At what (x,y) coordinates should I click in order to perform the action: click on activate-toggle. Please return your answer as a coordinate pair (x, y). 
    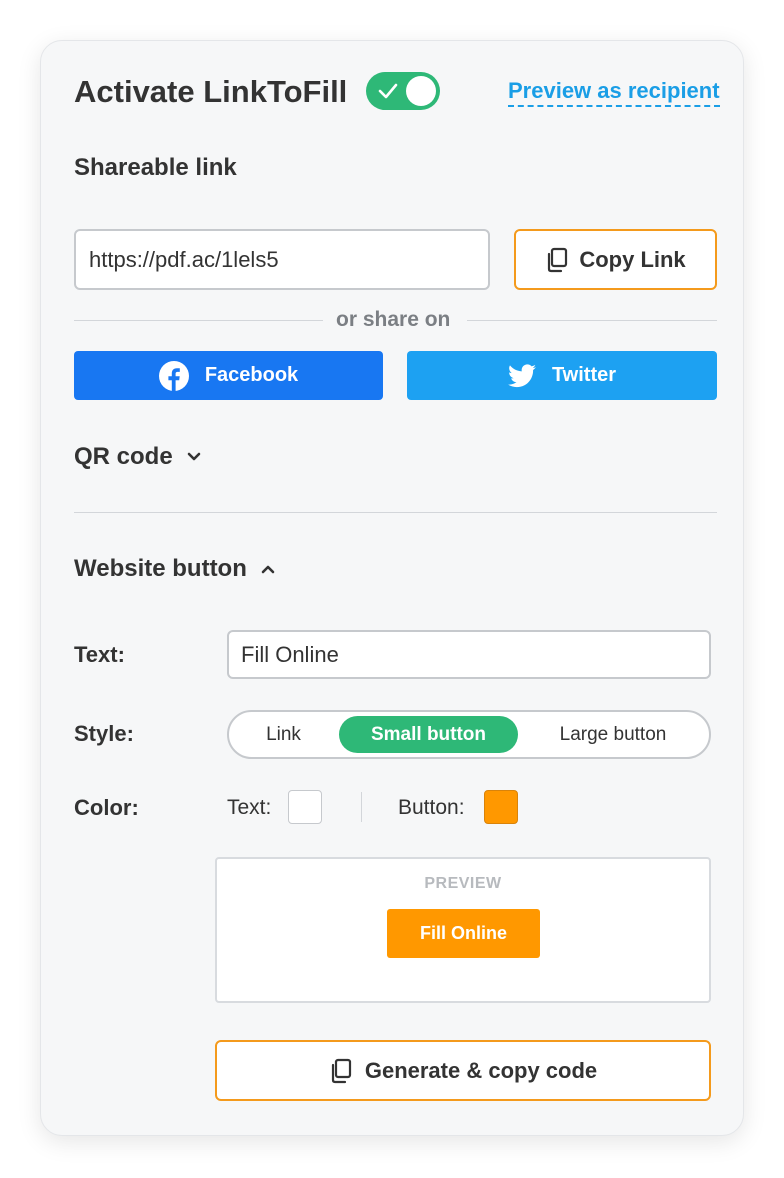
    Looking at the image, I should click on (403, 91).